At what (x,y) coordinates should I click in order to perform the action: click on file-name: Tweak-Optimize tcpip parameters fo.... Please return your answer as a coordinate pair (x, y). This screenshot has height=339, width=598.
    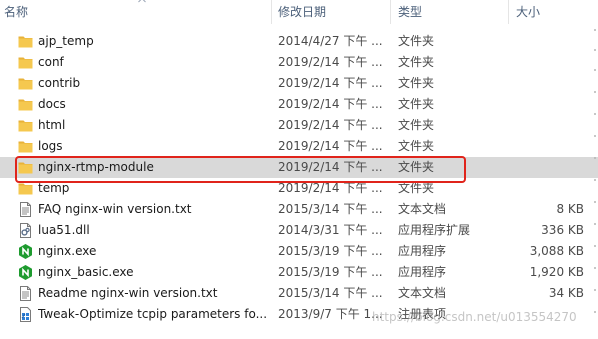
    Looking at the image, I should click on (153, 314).